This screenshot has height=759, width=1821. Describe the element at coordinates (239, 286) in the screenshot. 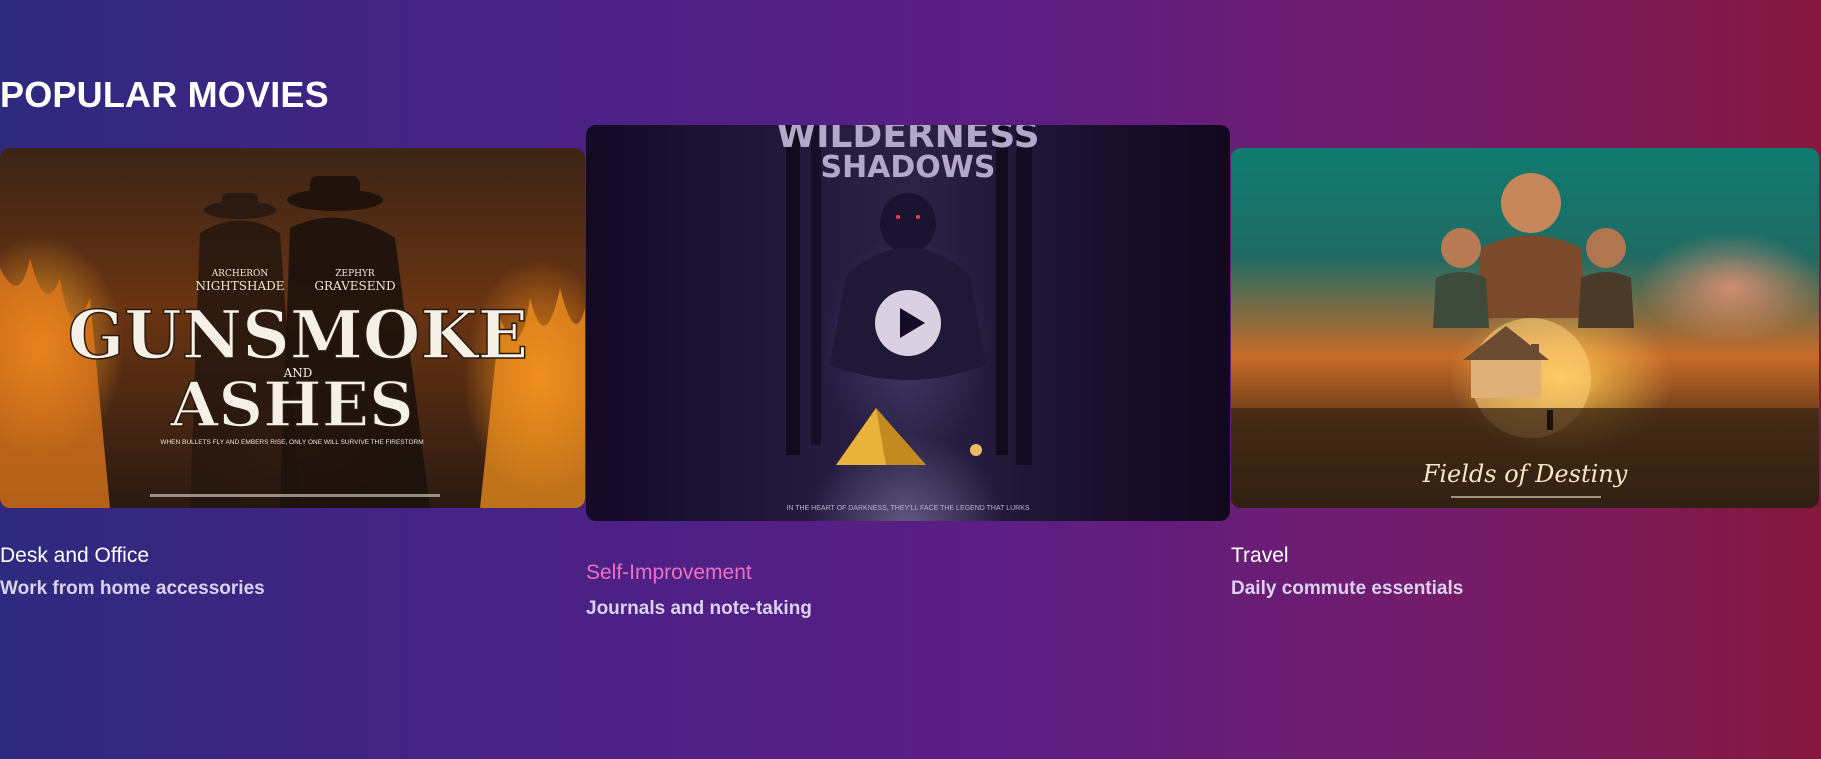

I see `poster-actor1-last: NIGHTSHADE` at that location.